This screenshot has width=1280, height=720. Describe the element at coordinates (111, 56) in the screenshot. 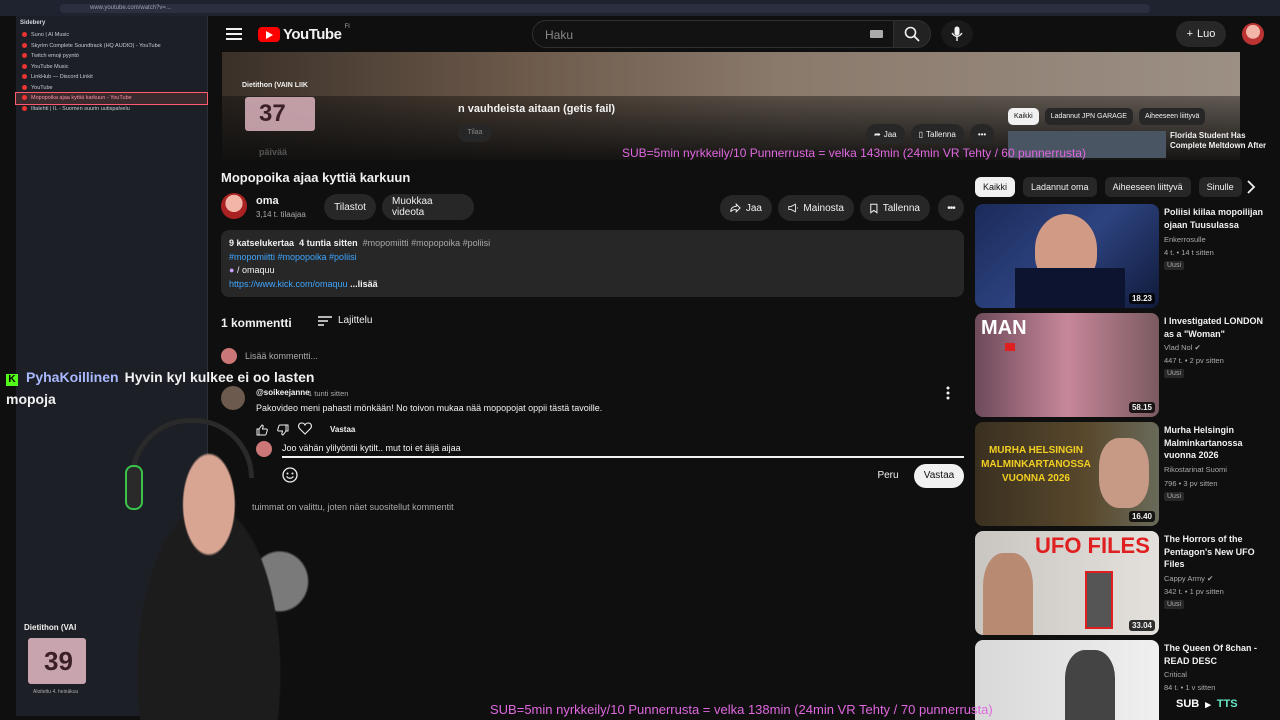

I see `sidebery-tab: Twitch emoji pyyntö` at that location.